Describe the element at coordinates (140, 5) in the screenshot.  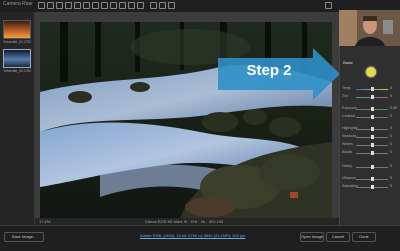
I see `radial-filter-icon` at that location.